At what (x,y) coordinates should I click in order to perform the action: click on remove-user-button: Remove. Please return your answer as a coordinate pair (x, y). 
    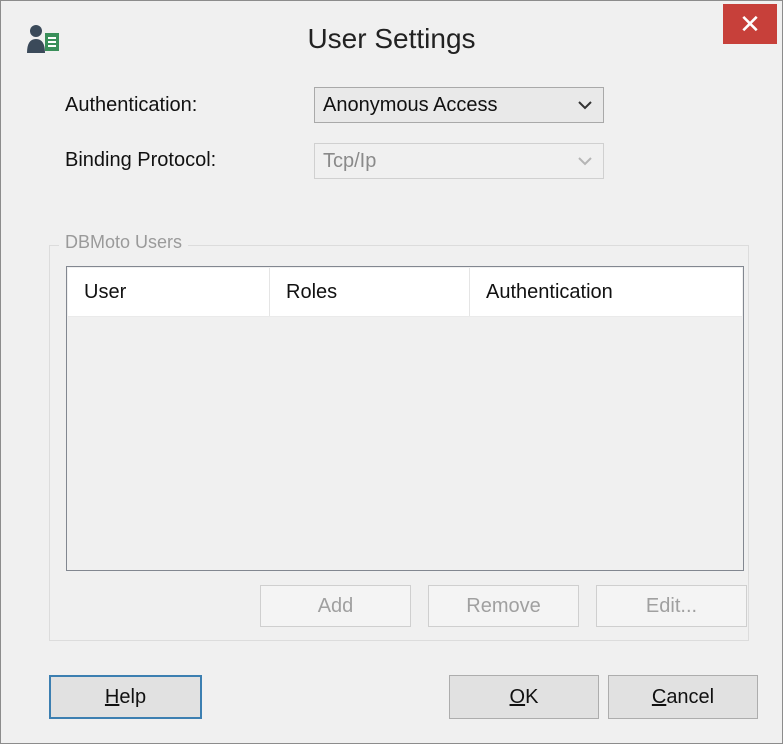
    Looking at the image, I should click on (503, 606).